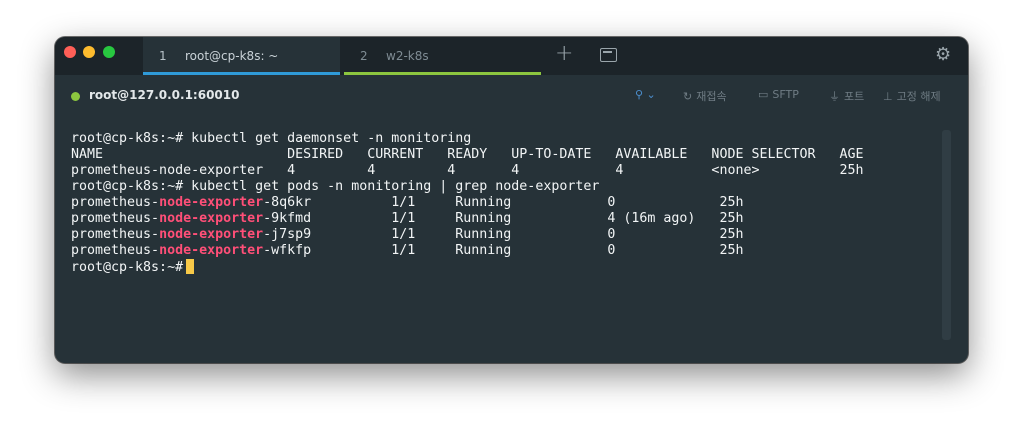  Describe the element at coordinates (785, 94) in the screenshot. I see `sftp-label: SFTP` at that location.